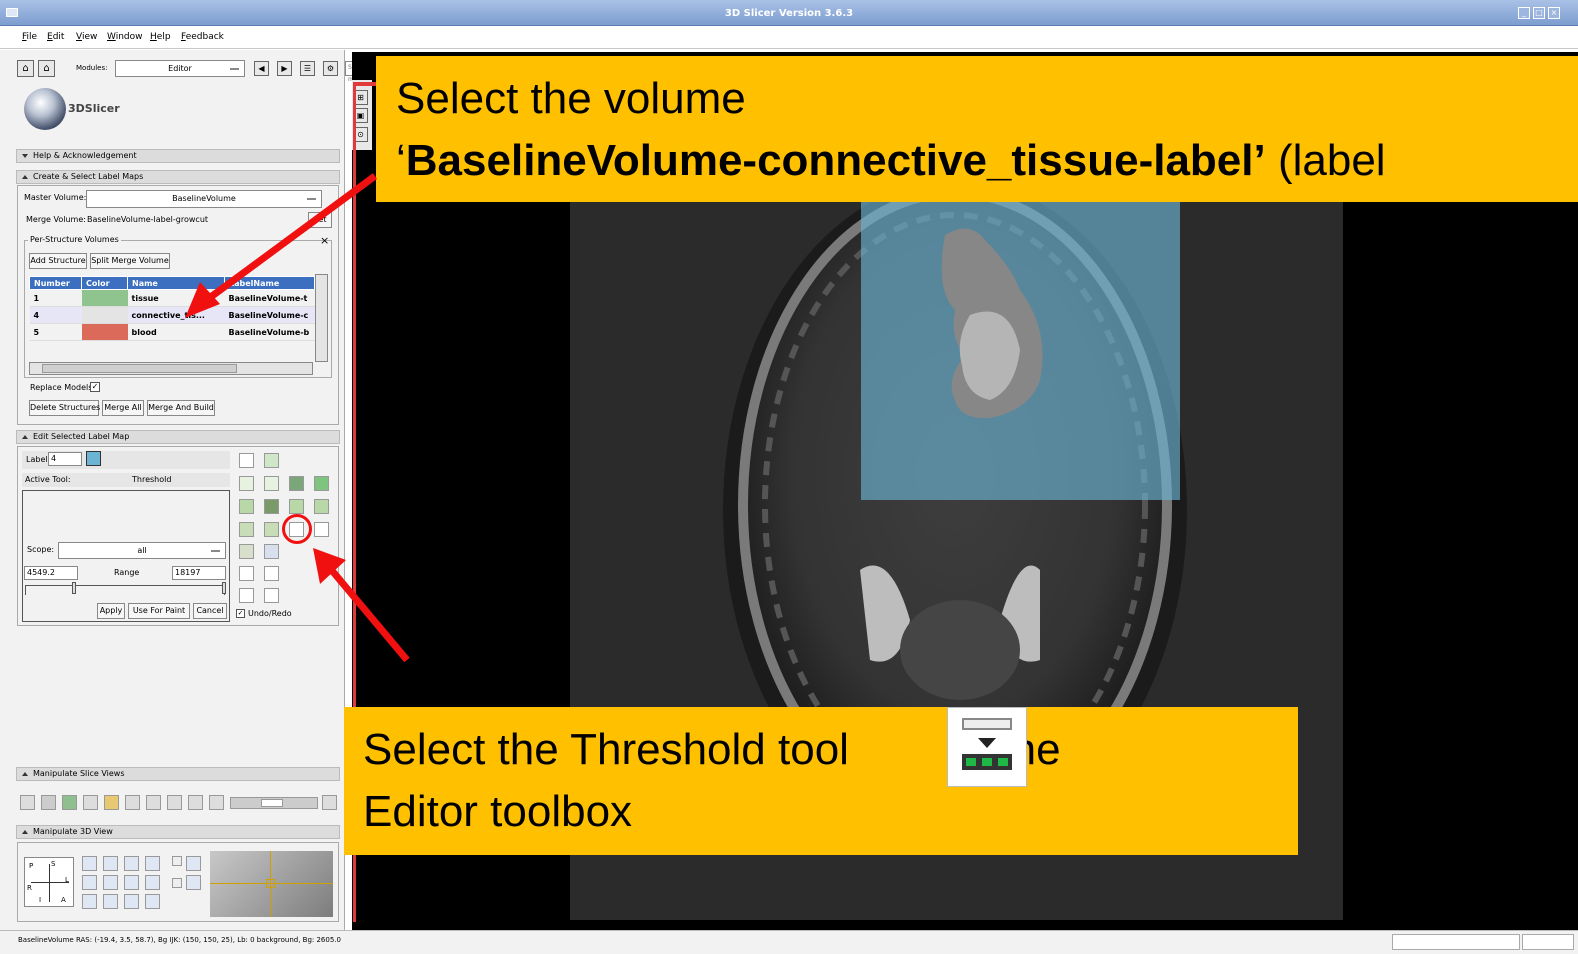 This screenshot has width=1578, height=954. What do you see at coordinates (321, 318) in the screenshot?
I see `table-vertical-scrollbar` at bounding box center [321, 318].